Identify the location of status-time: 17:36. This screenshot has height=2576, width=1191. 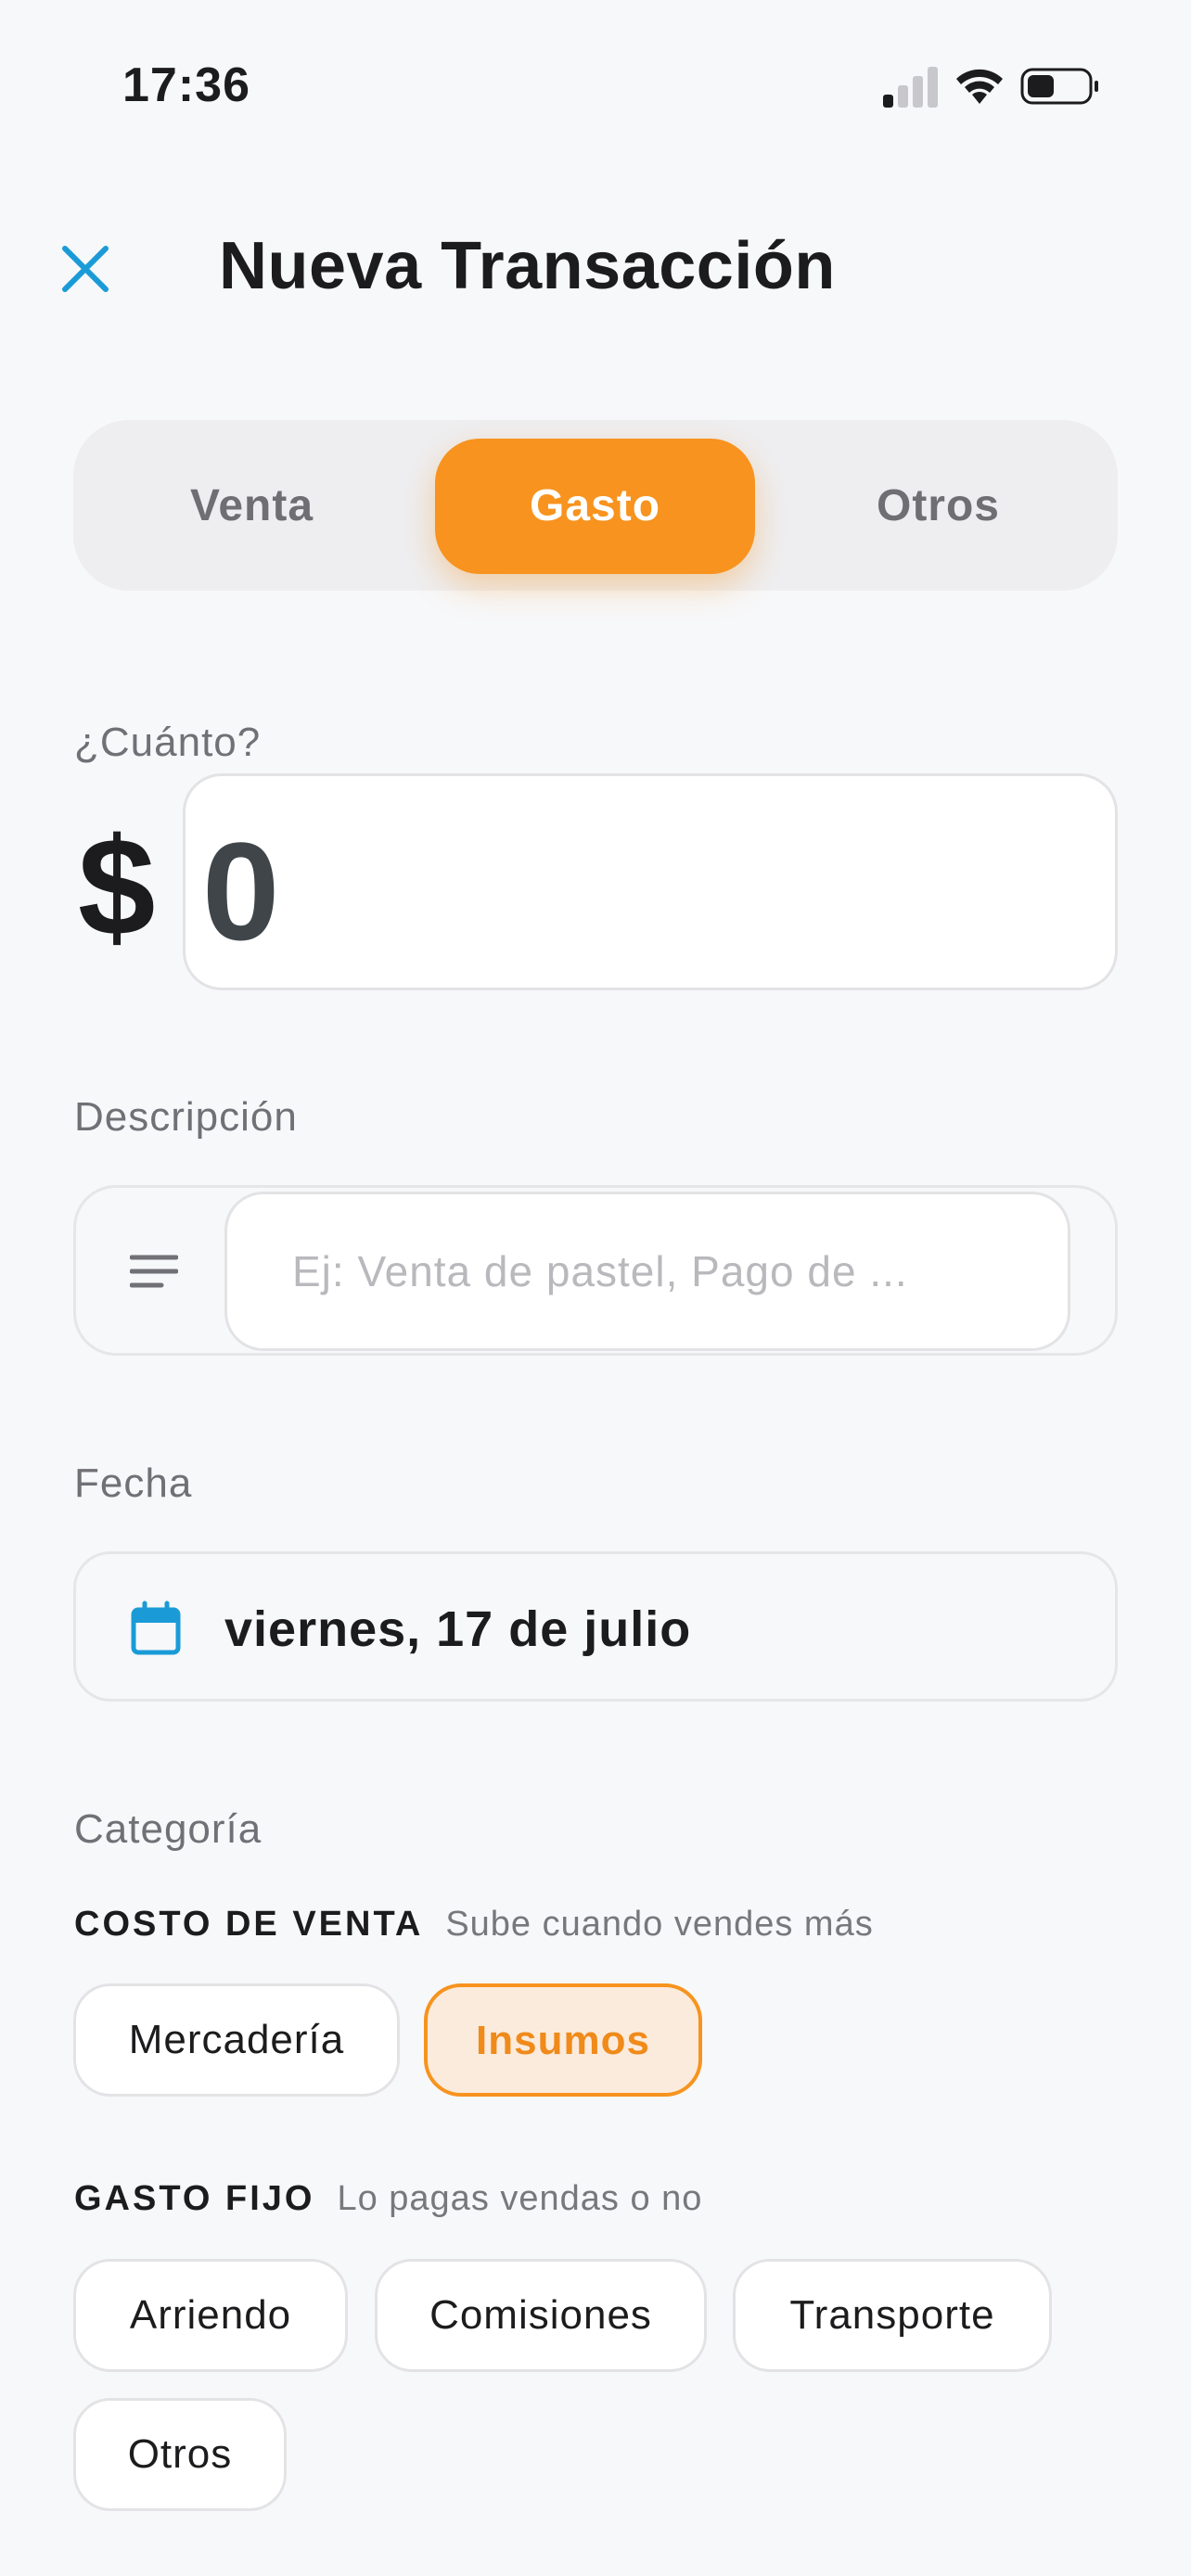
(186, 85).